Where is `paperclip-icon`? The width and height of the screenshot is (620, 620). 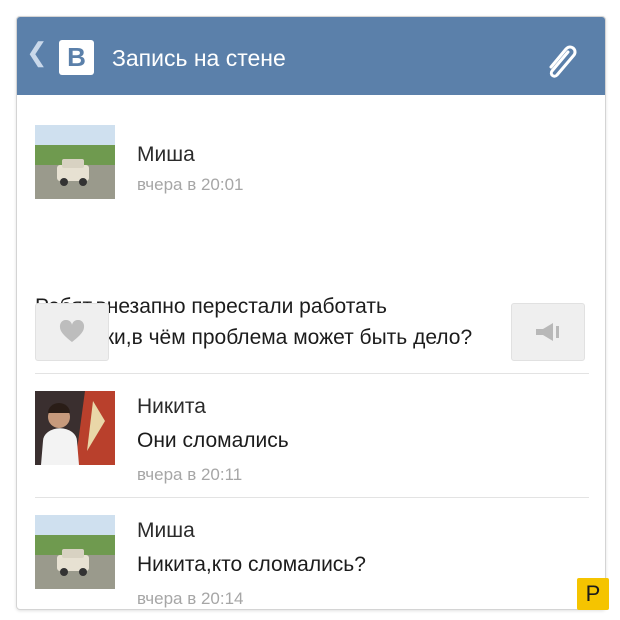 paperclip-icon is located at coordinates (561, 59).